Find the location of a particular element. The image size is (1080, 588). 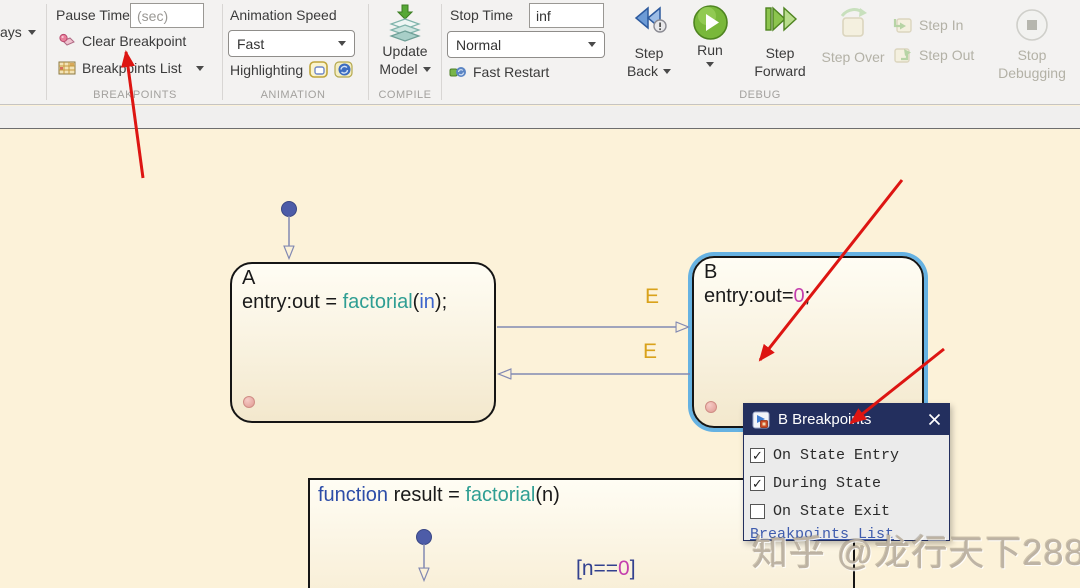

step-in-button: Step In is located at coordinates (928, 25).